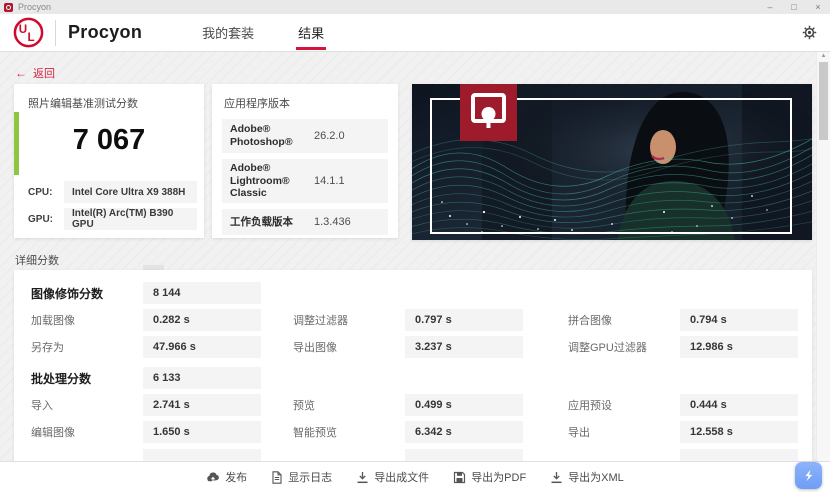 This screenshot has height=492, width=830. What do you see at coordinates (83, 104) in the screenshot?
I see `score-card-title: 照片编辑基准测试分数` at bounding box center [83, 104].